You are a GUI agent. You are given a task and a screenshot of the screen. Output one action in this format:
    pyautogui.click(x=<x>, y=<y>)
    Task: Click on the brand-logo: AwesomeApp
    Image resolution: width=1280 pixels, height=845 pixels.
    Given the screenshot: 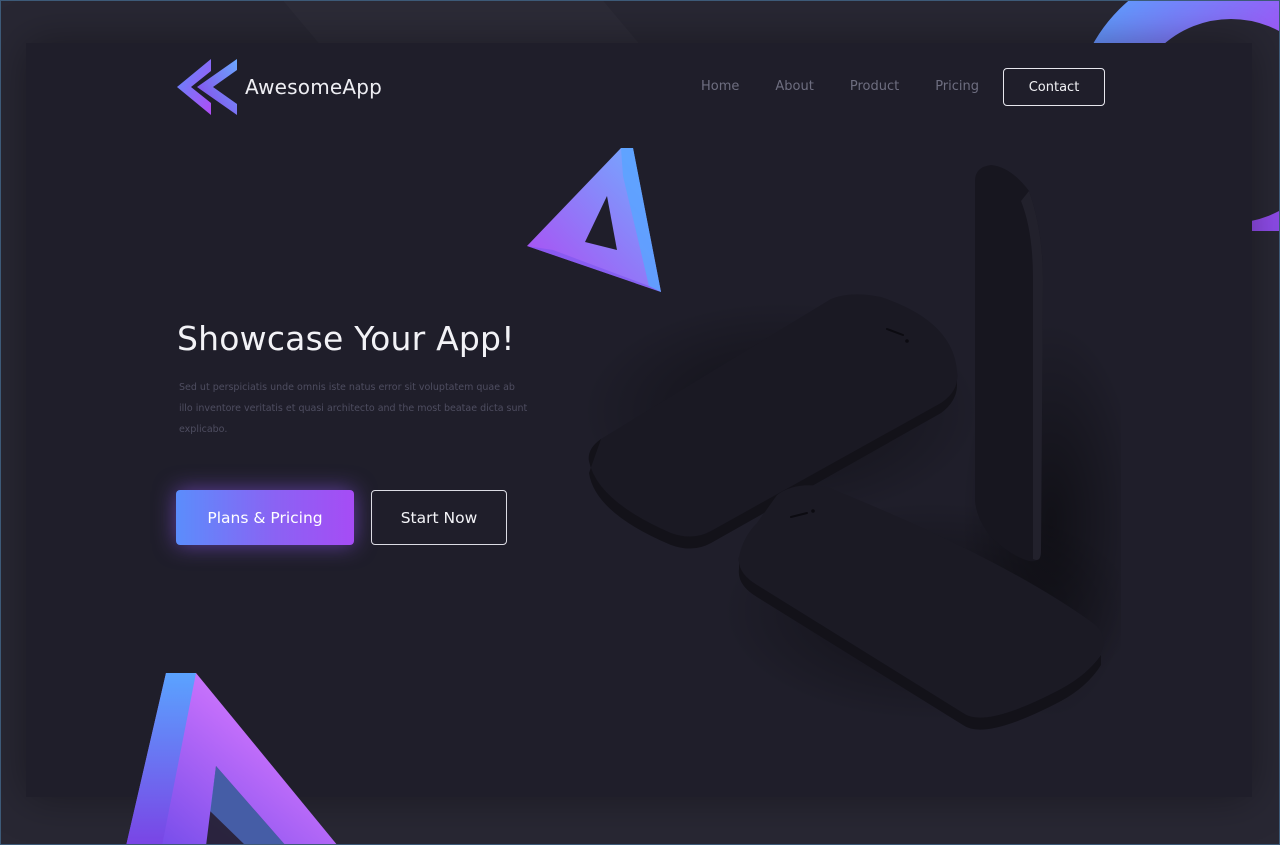 What is the action you would take?
    pyautogui.click(x=279, y=87)
    